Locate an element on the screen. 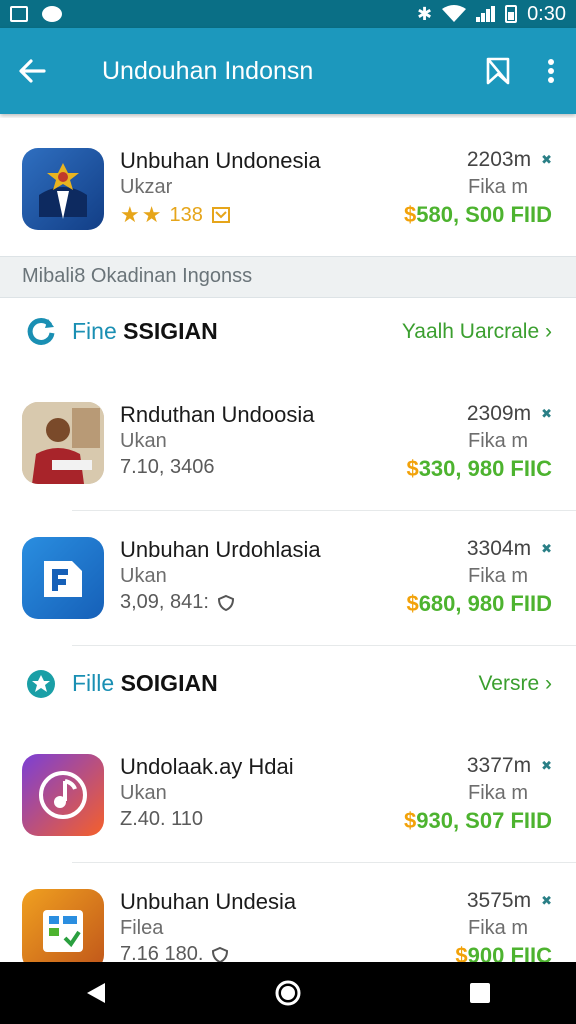 The width and height of the screenshot is (576, 1024). app-name: Unbuhan Undonesia is located at coordinates (220, 160).